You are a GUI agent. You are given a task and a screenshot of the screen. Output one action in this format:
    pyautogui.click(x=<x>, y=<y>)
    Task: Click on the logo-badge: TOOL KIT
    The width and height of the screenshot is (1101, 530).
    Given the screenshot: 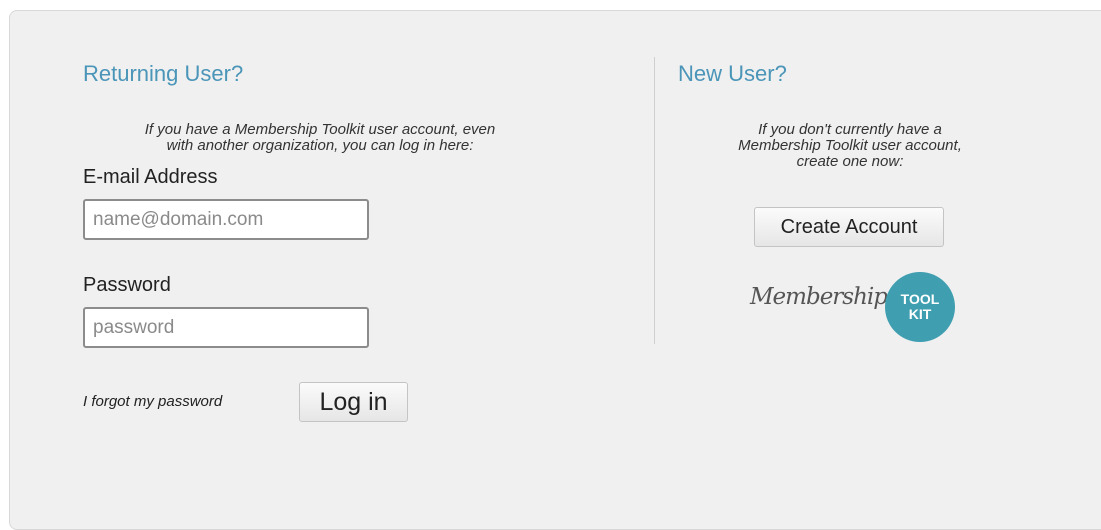 What is the action you would take?
    pyautogui.click(x=920, y=307)
    